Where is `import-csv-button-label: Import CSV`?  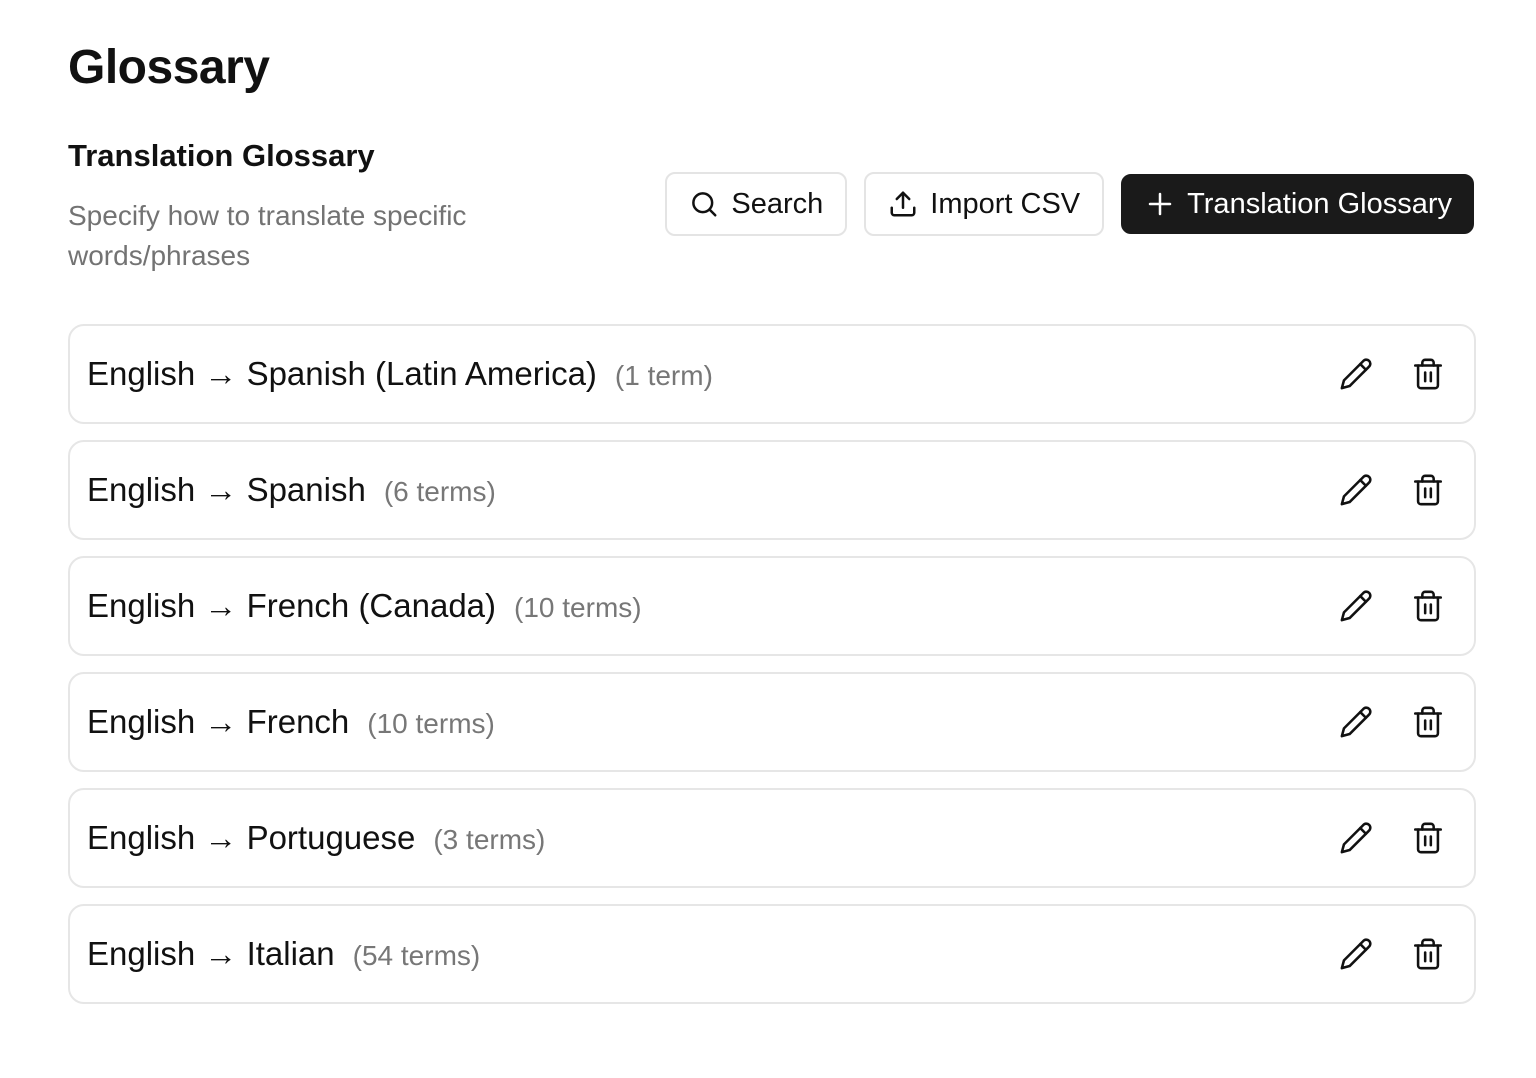 import-csv-button-label: Import CSV is located at coordinates (1005, 203).